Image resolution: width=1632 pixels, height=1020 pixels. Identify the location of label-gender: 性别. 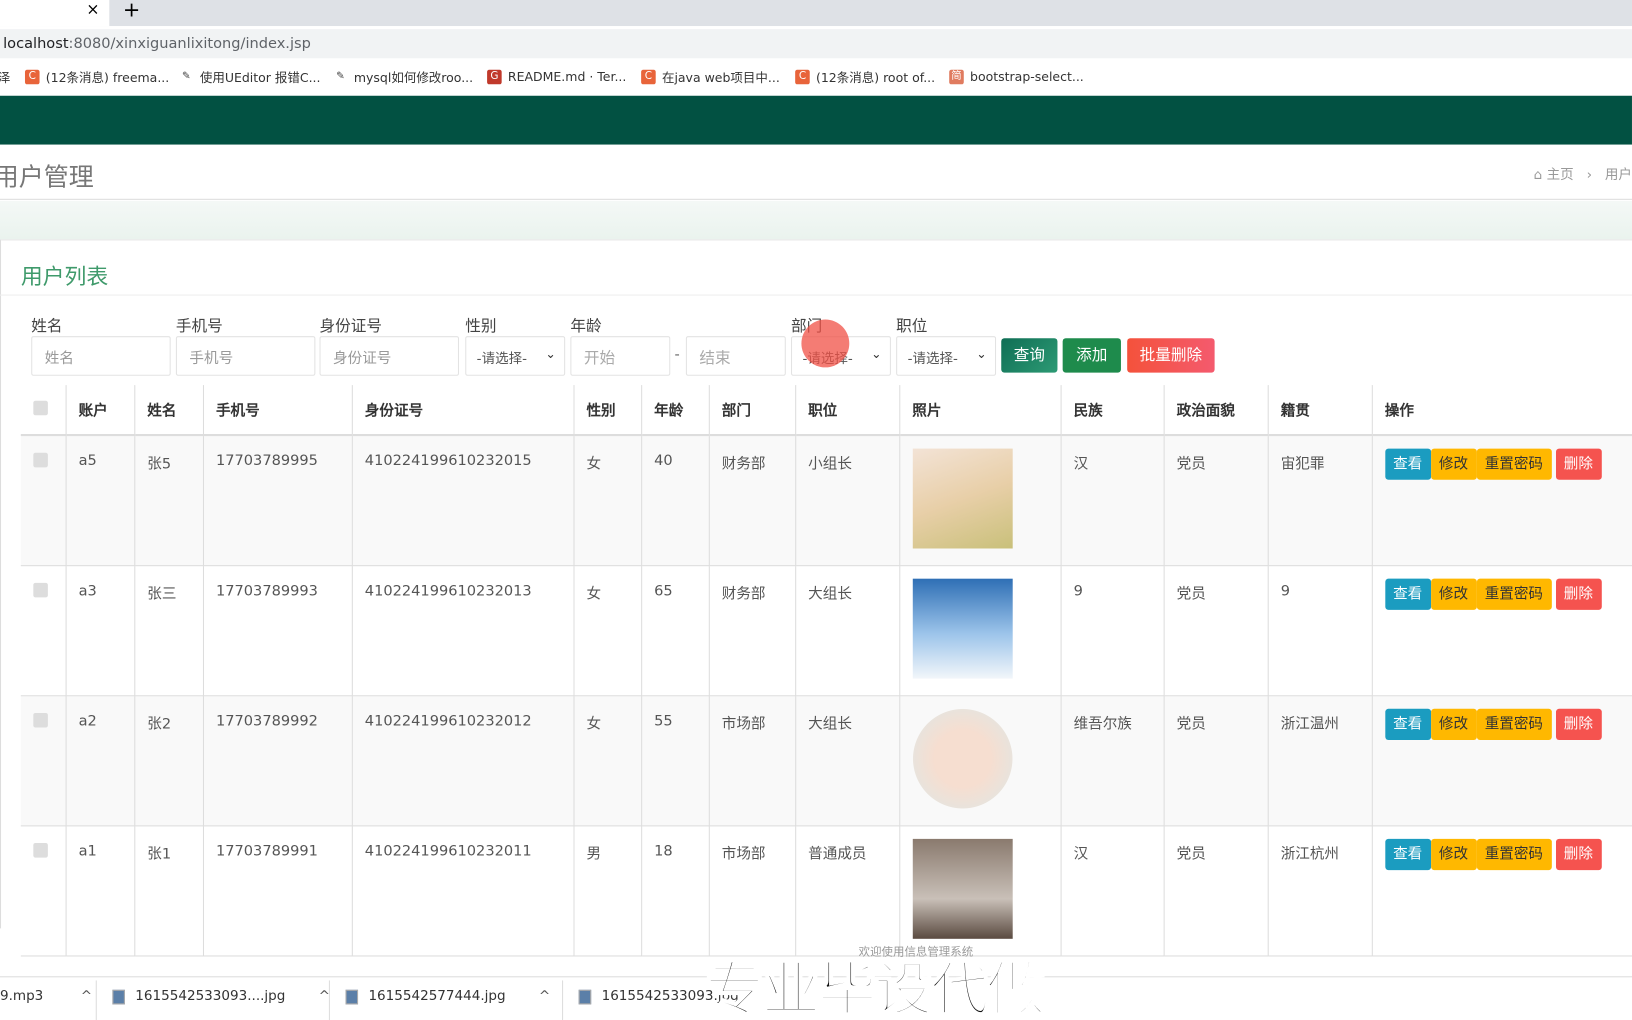
(481, 326).